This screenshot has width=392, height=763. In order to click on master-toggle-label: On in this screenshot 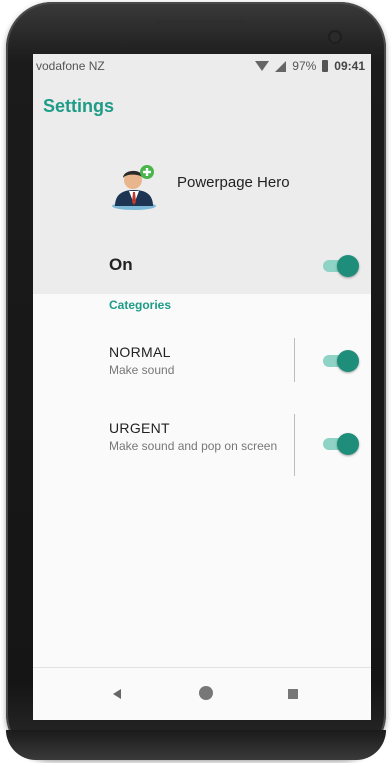, I will do `click(121, 264)`.